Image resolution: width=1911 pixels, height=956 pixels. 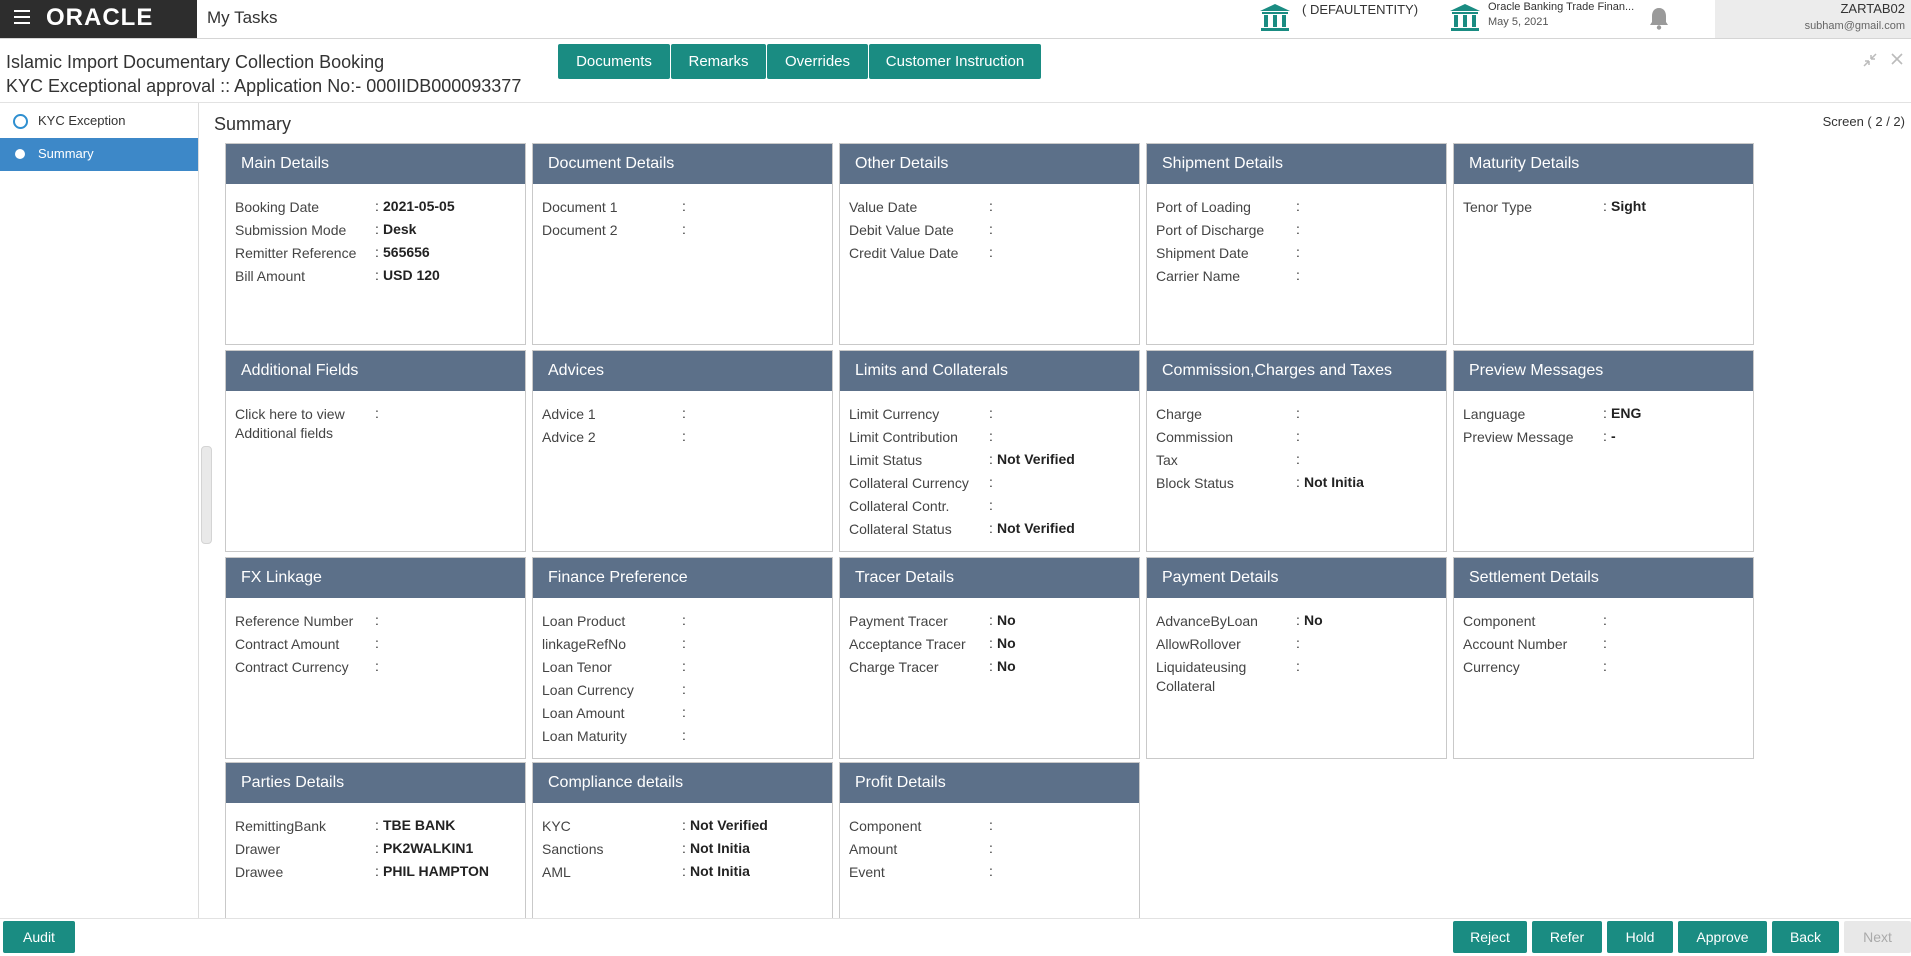 I want to click on field-row: Limit Status:Not Verified, so click(x=989, y=462).